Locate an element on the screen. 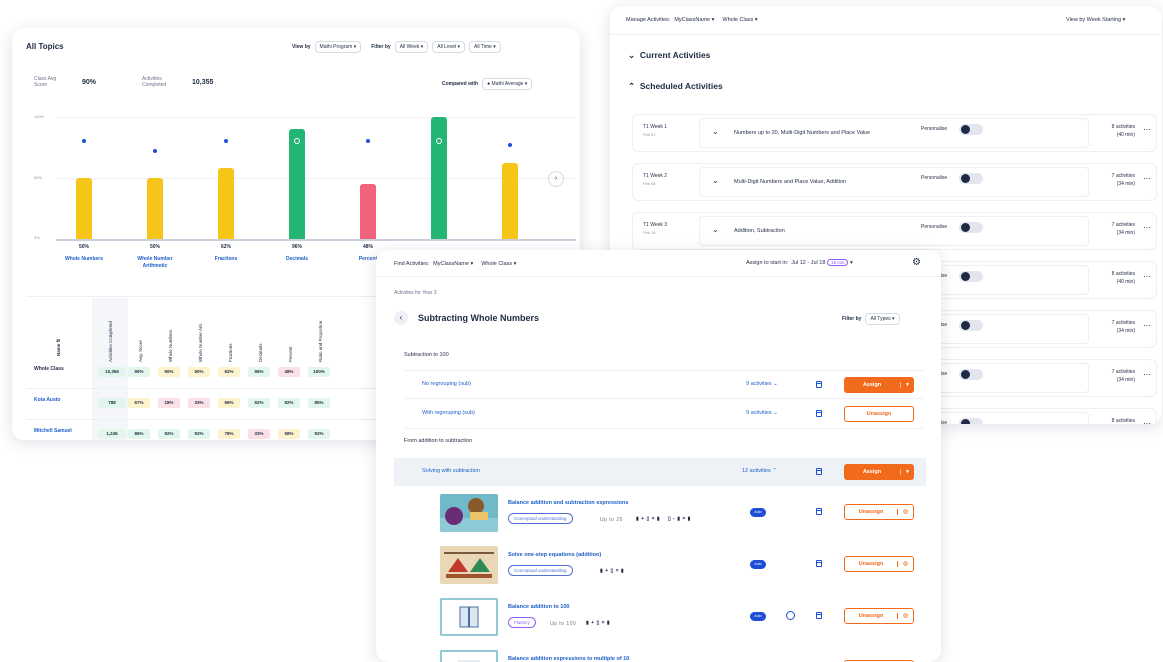 This screenshot has height=662, width=1163. group-link: No regrouping (sub) is located at coordinates (446, 384).